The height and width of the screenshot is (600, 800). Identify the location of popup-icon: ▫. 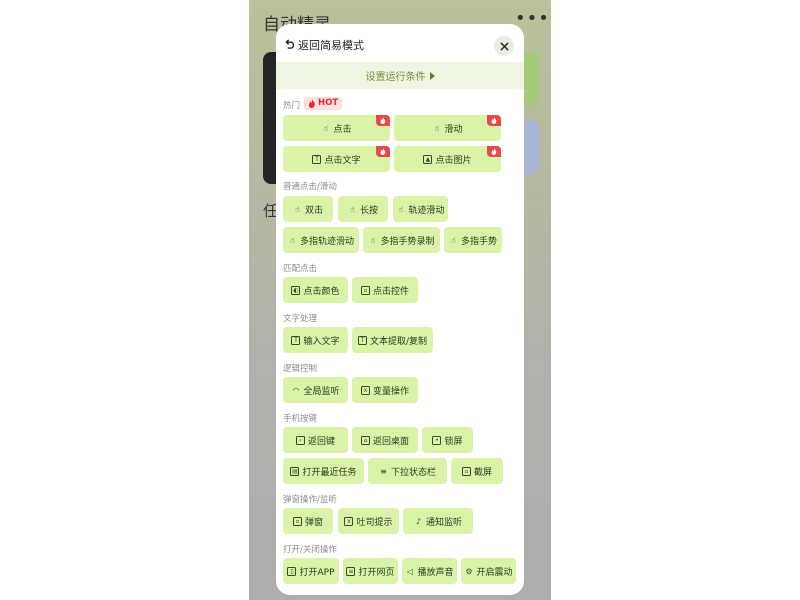
(297, 521).